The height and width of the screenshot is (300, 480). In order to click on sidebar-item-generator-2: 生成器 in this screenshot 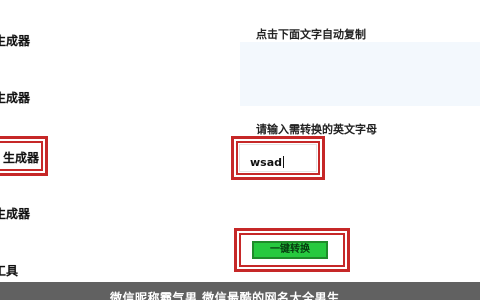, I will do `click(15, 97)`.